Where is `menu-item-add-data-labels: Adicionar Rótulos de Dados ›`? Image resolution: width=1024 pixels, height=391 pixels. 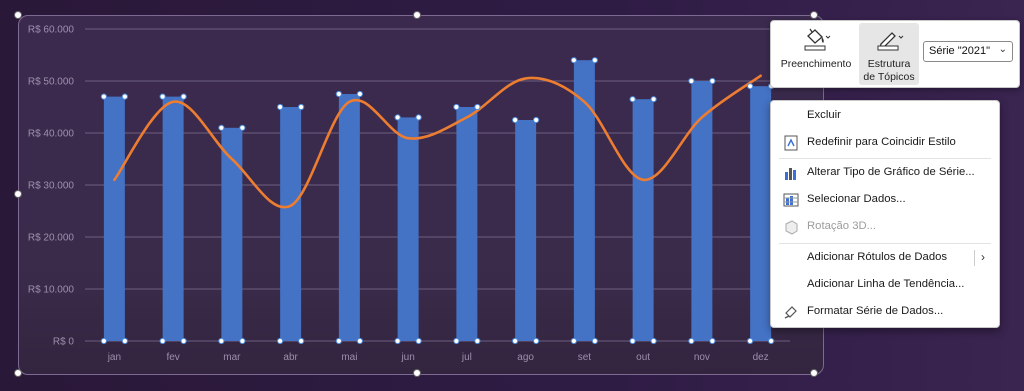
menu-item-add-data-labels: Adicionar Rótulos de Dados › is located at coordinates (885, 258).